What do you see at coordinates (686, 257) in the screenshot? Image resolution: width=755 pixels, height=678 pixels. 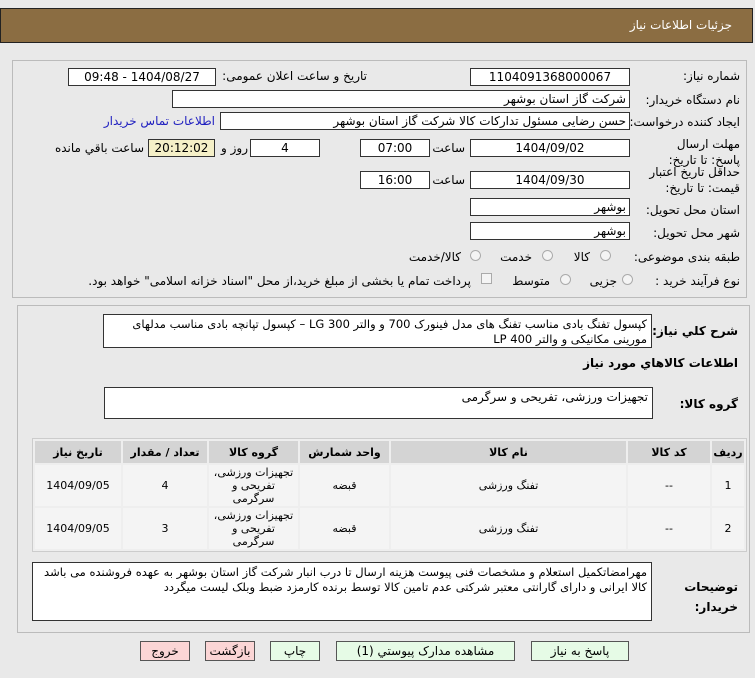 I see `category-label: طبقه بندی موضوعی:` at bounding box center [686, 257].